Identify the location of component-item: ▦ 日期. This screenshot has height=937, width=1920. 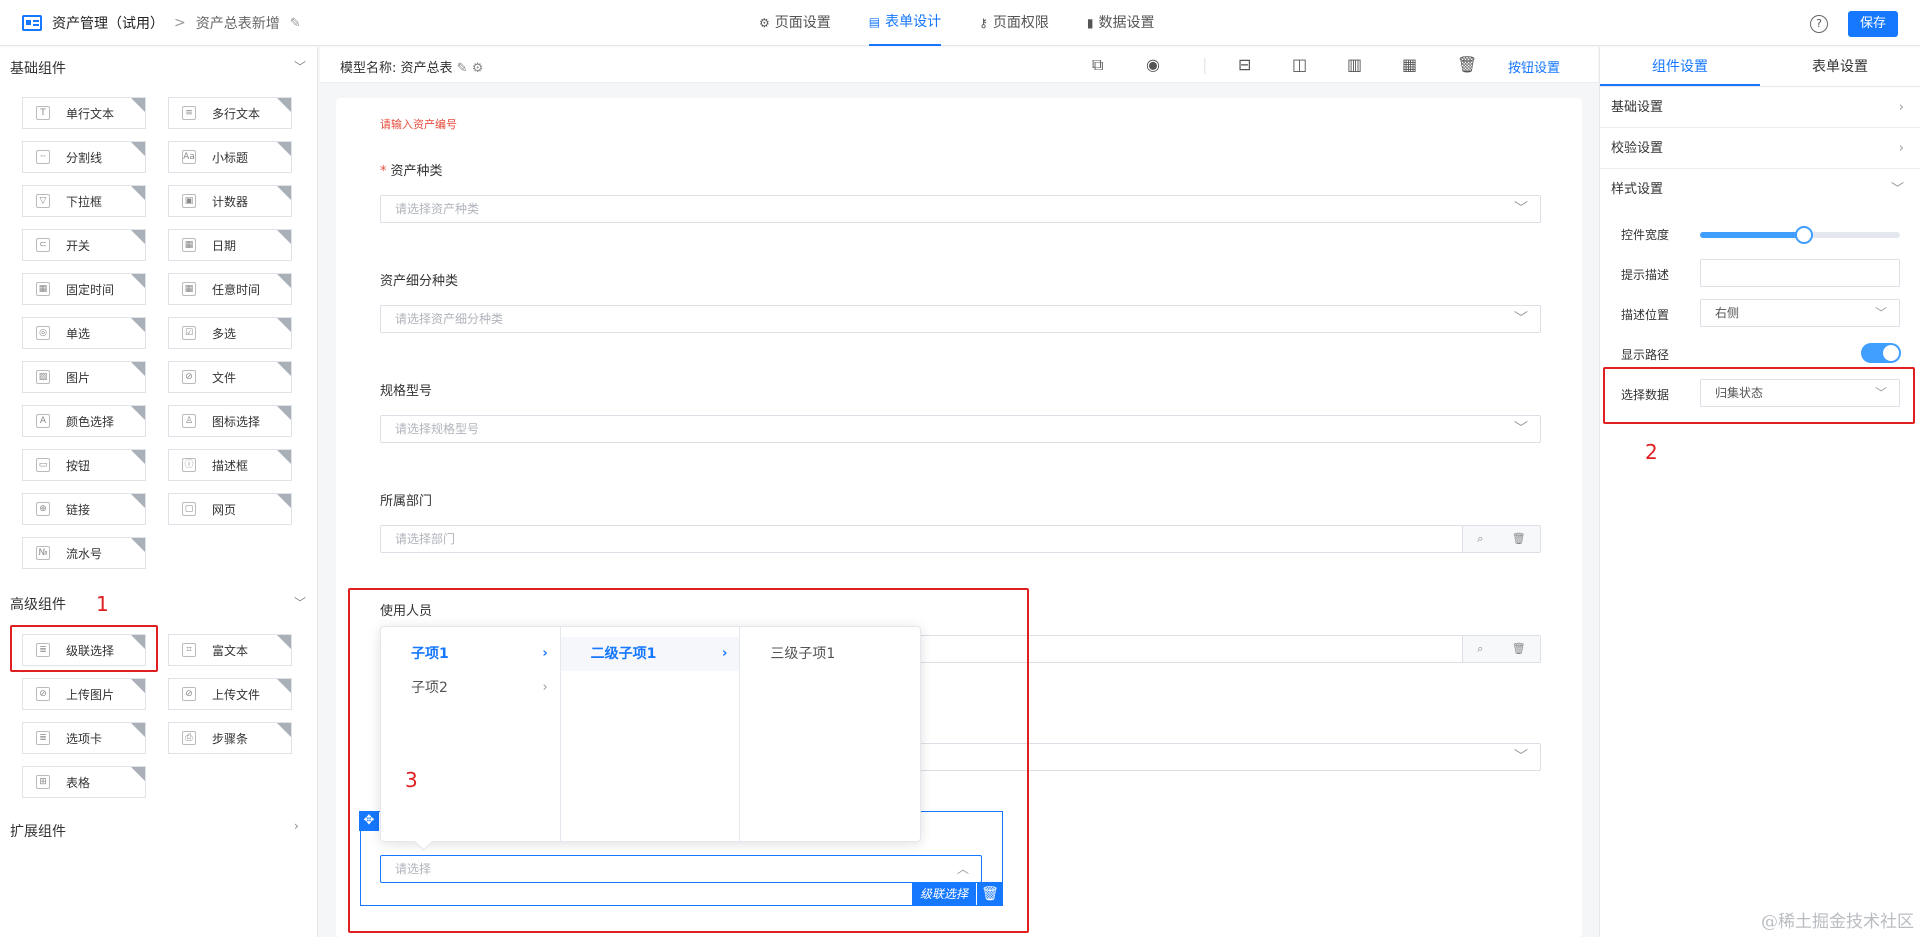
(230, 245).